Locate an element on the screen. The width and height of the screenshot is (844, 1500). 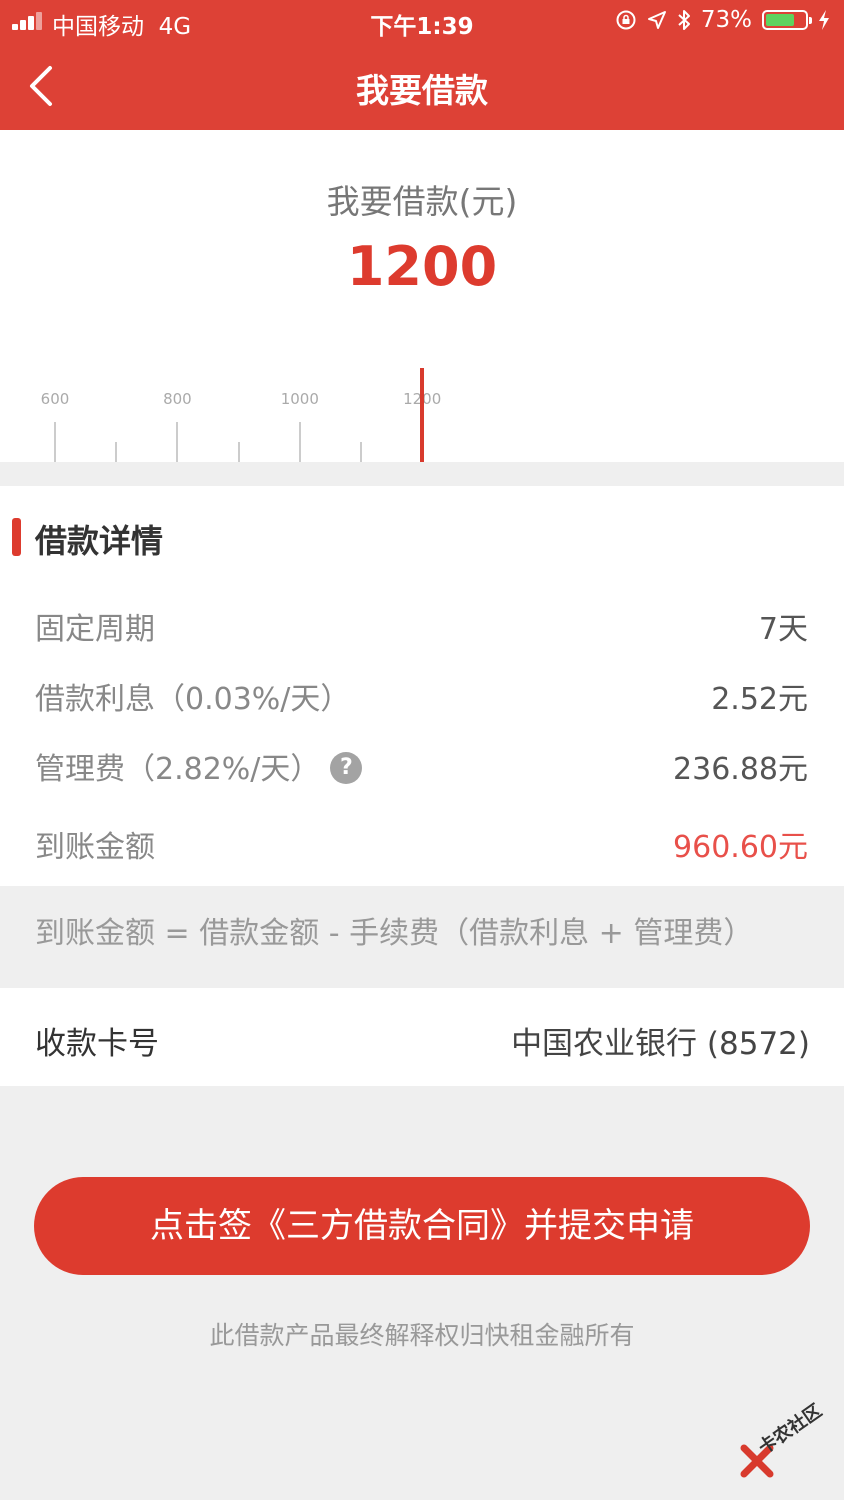
watermark-text: 卡农社区 is located at coordinates (790, 1429).